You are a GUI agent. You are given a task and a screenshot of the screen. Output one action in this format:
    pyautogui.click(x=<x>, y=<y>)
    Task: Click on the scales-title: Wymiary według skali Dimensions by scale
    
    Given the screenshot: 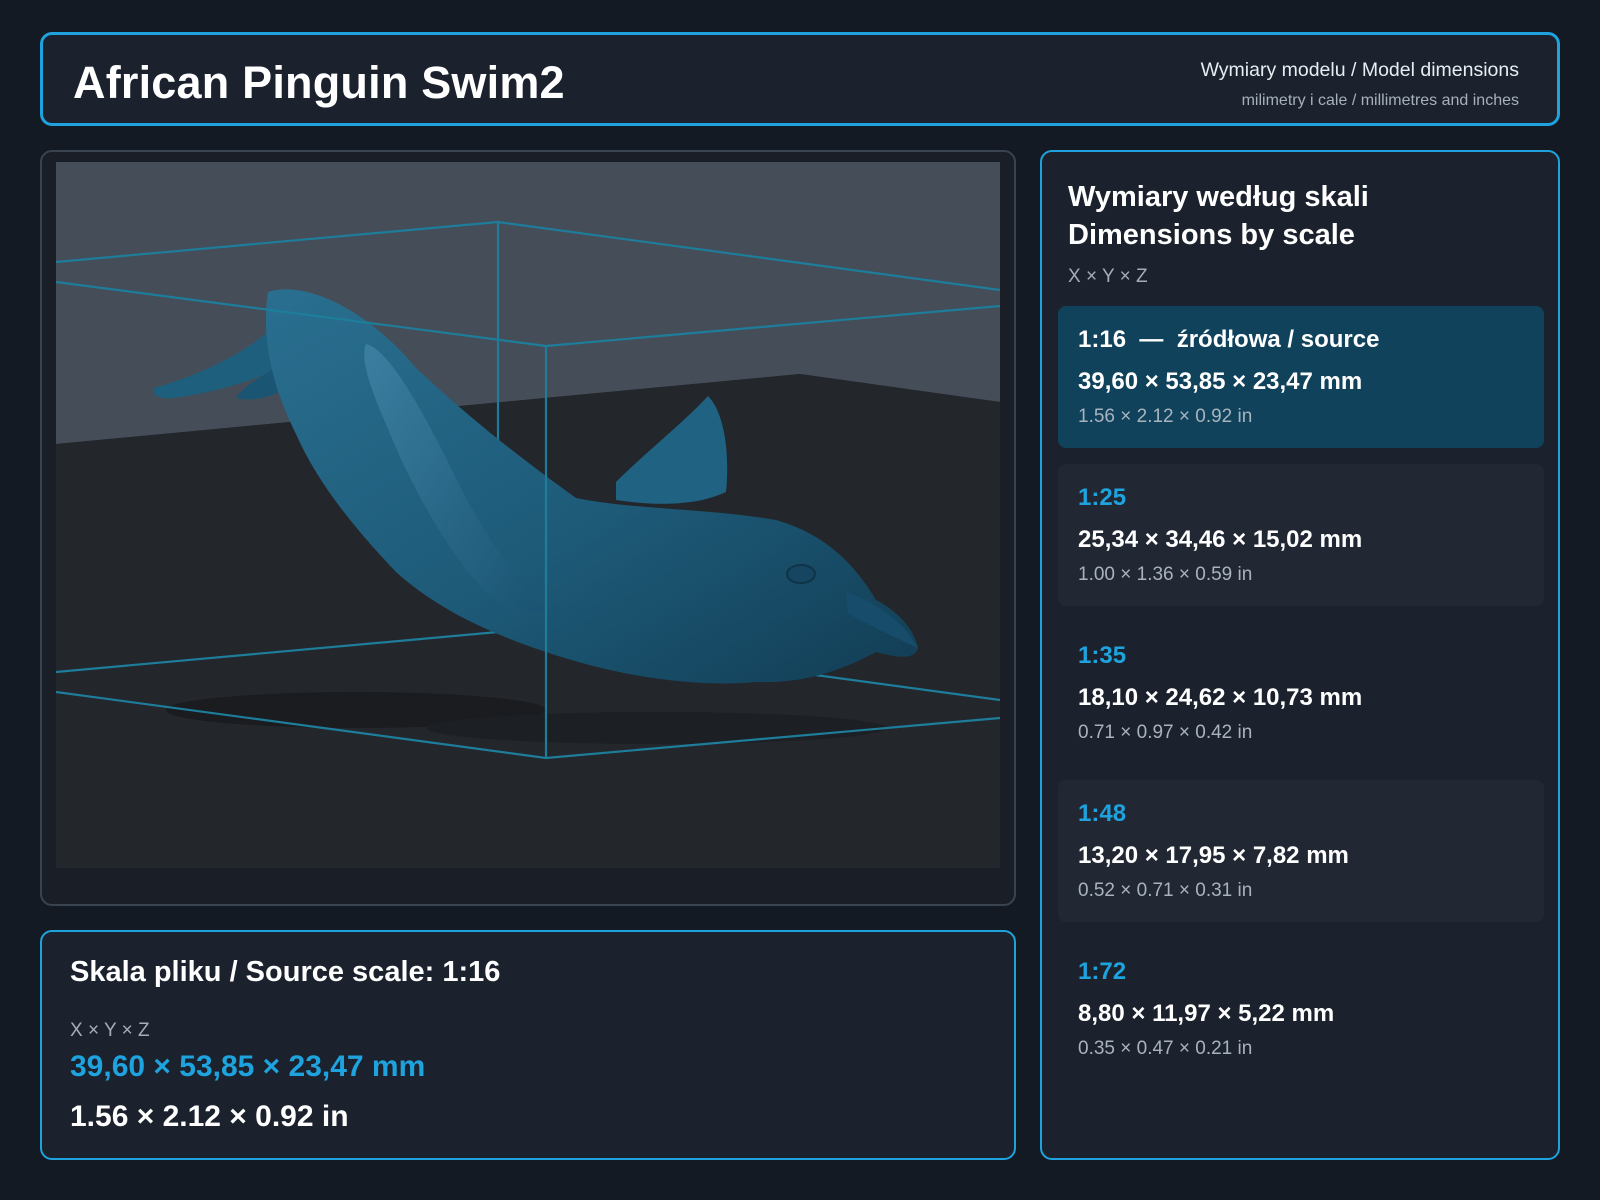 What is the action you would take?
    pyautogui.click(x=1218, y=216)
    